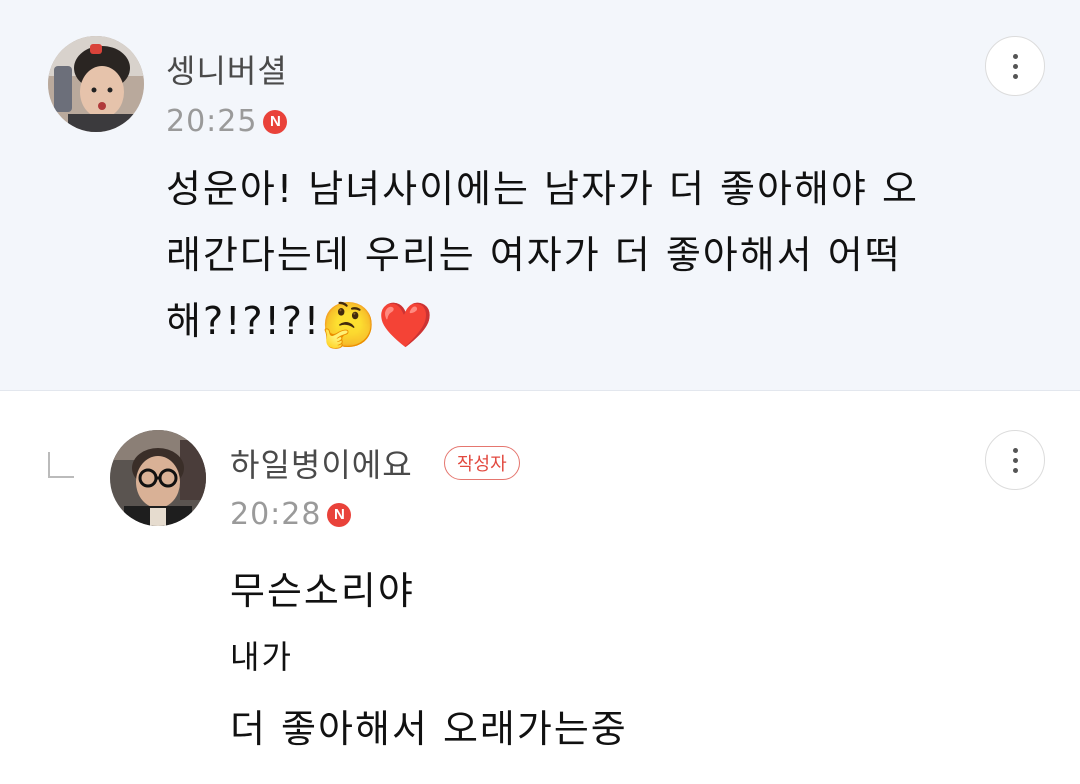 The height and width of the screenshot is (784, 1080). I want to click on avatar, so click(96, 84).